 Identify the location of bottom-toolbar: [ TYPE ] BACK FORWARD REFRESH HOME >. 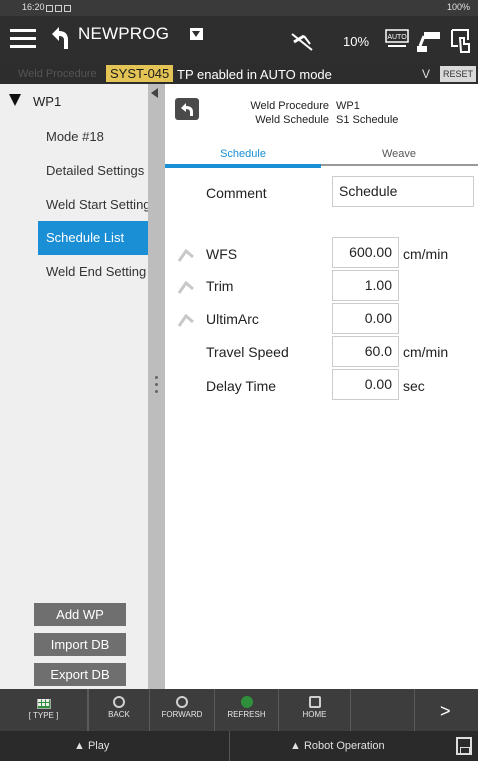
(239, 710).